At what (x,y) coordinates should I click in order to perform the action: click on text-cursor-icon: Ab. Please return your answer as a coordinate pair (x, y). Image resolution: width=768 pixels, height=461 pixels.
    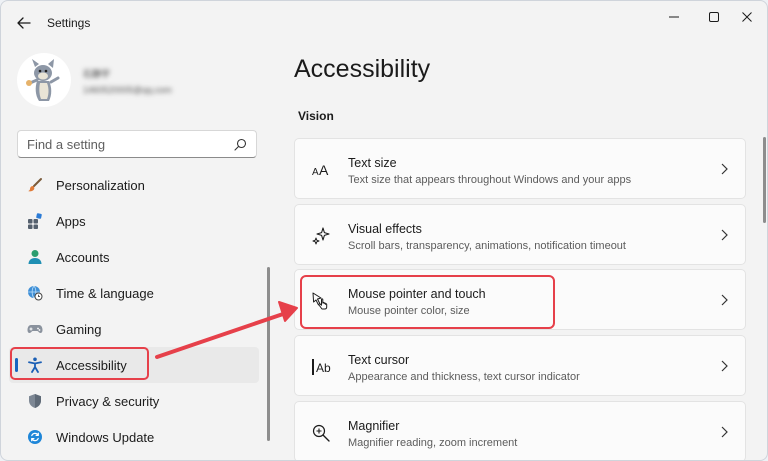
    Looking at the image, I should click on (321, 367).